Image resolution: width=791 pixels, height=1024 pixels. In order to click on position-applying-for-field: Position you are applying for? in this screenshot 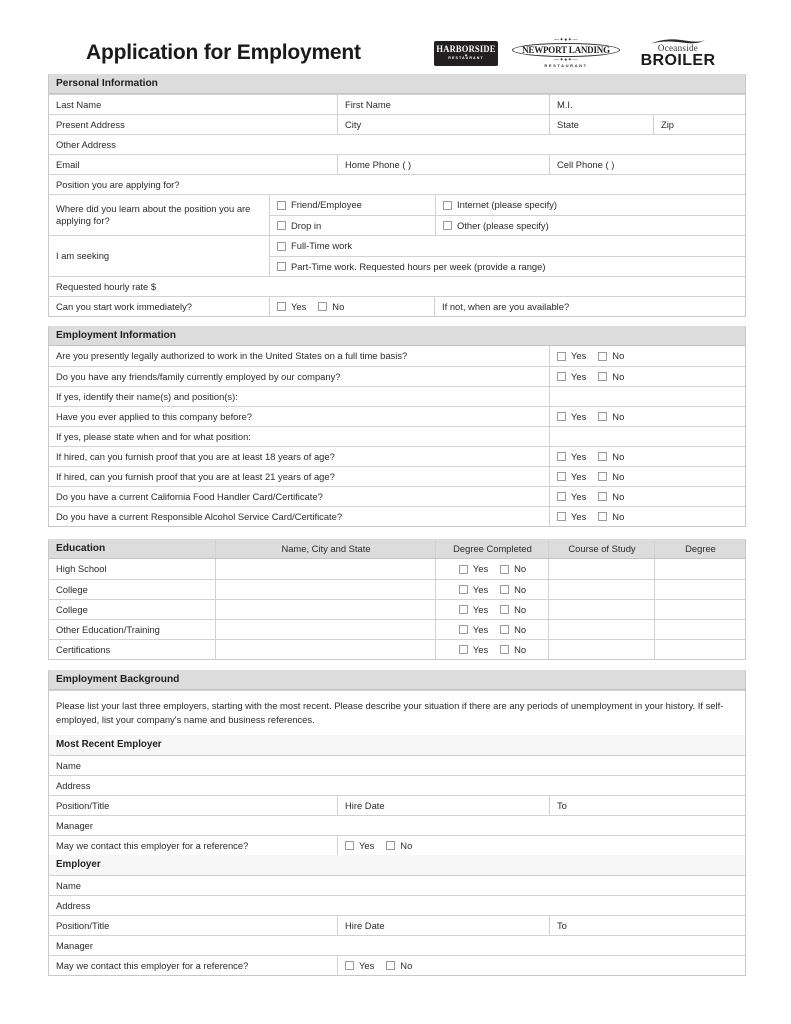, I will do `click(397, 184)`.